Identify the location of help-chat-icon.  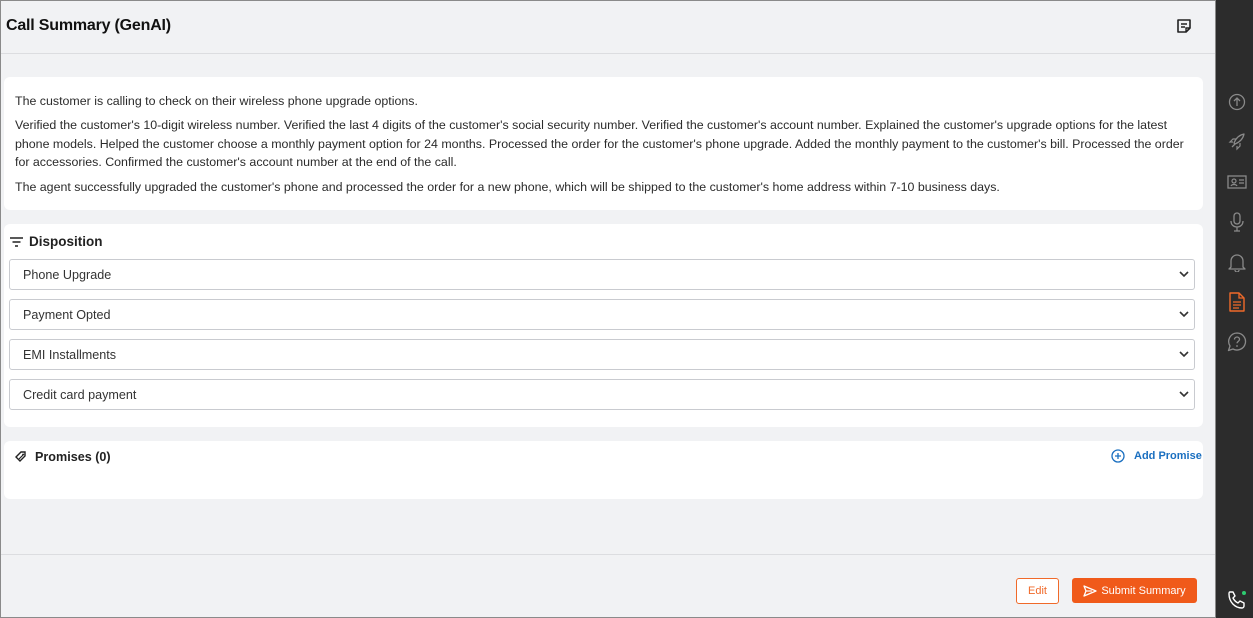
(1237, 342).